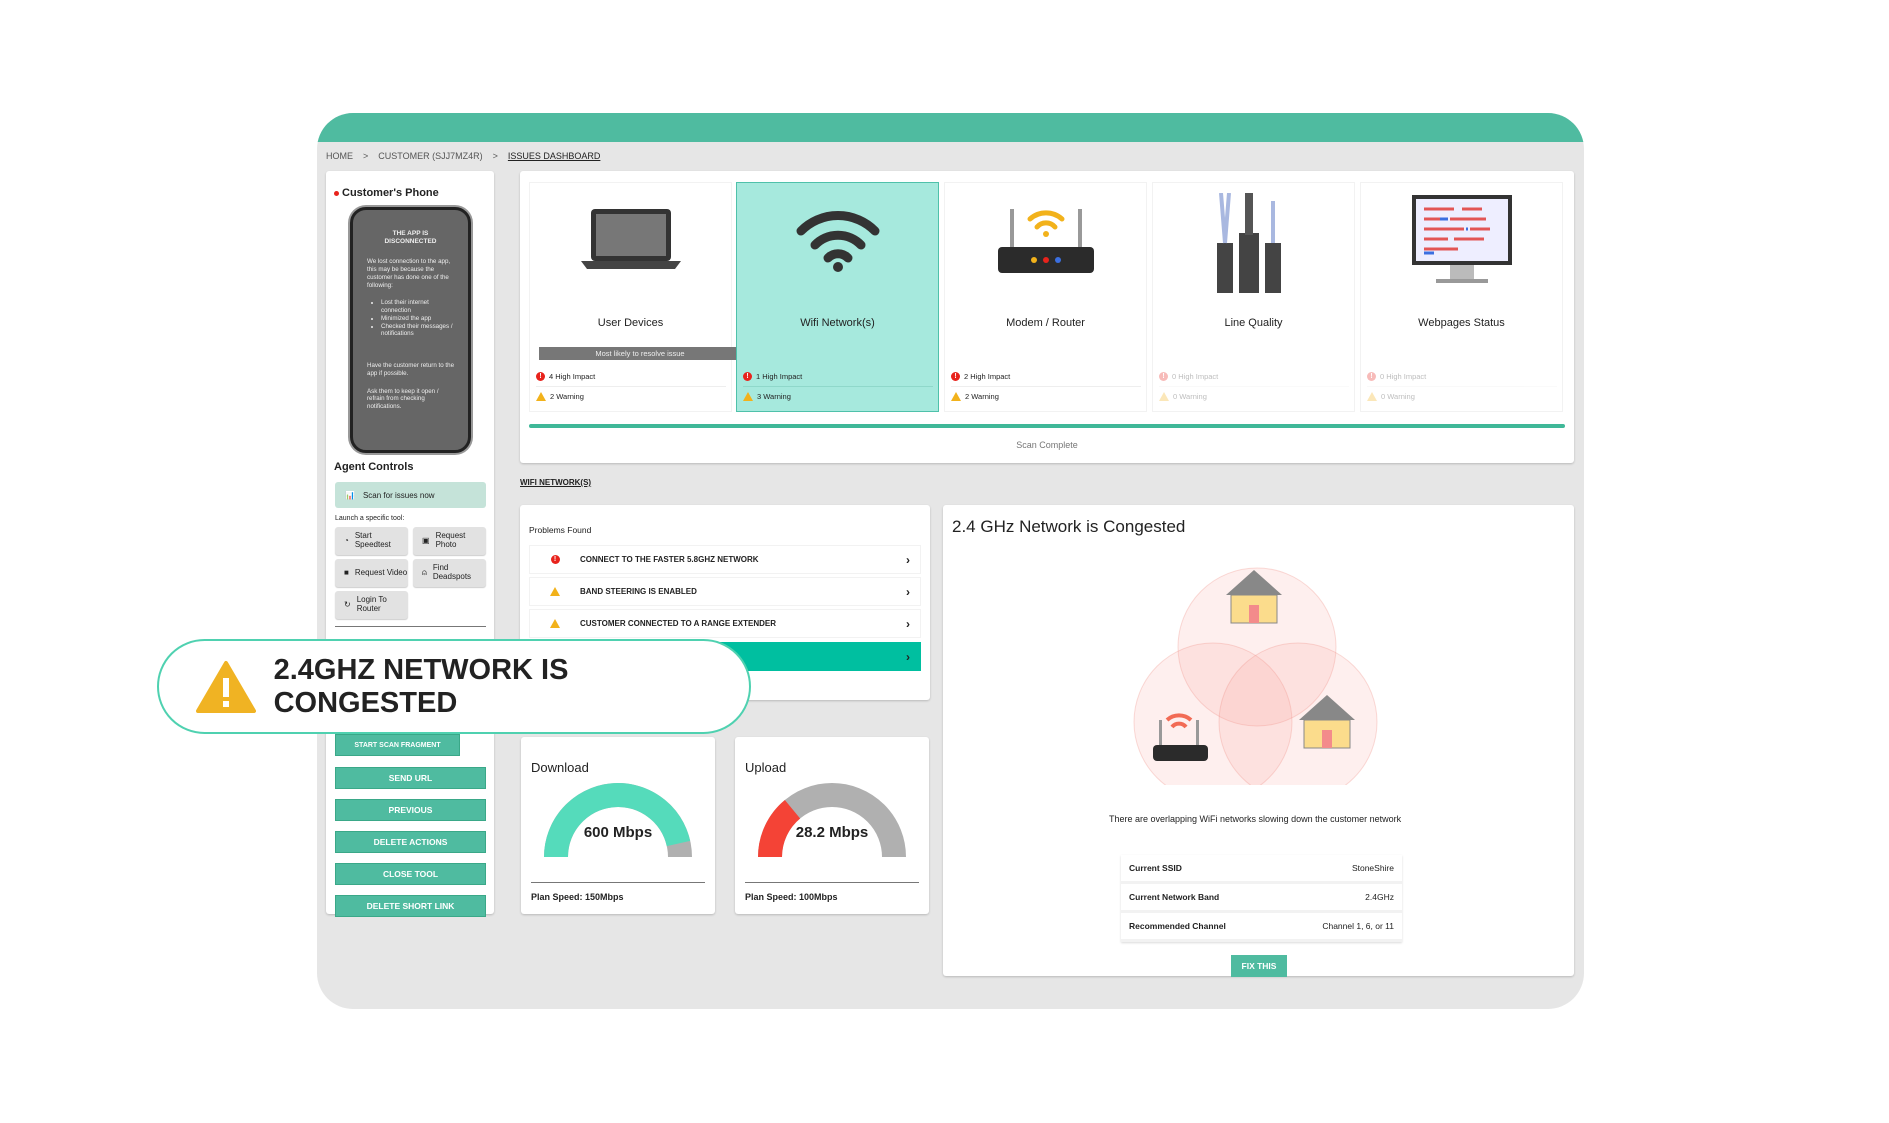 The width and height of the screenshot is (1889, 1123). Describe the element at coordinates (1340, 926) in the screenshot. I see `row-value: Channel 1, 6, or 11` at that location.